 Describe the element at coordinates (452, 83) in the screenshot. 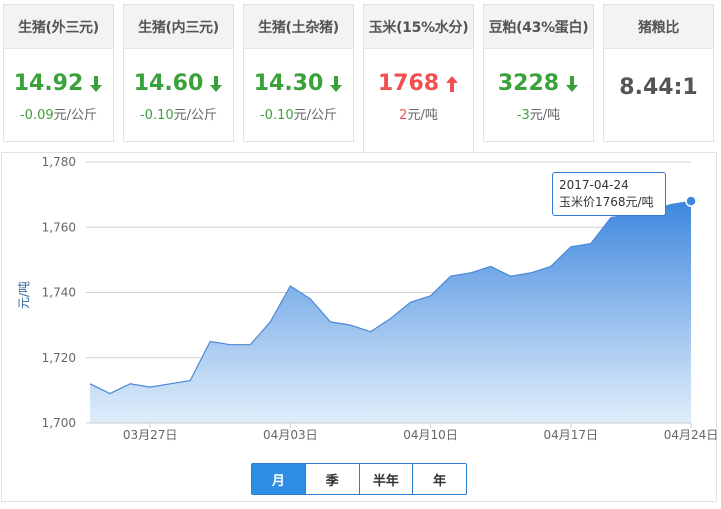

I see `up-arrow-icon` at that location.